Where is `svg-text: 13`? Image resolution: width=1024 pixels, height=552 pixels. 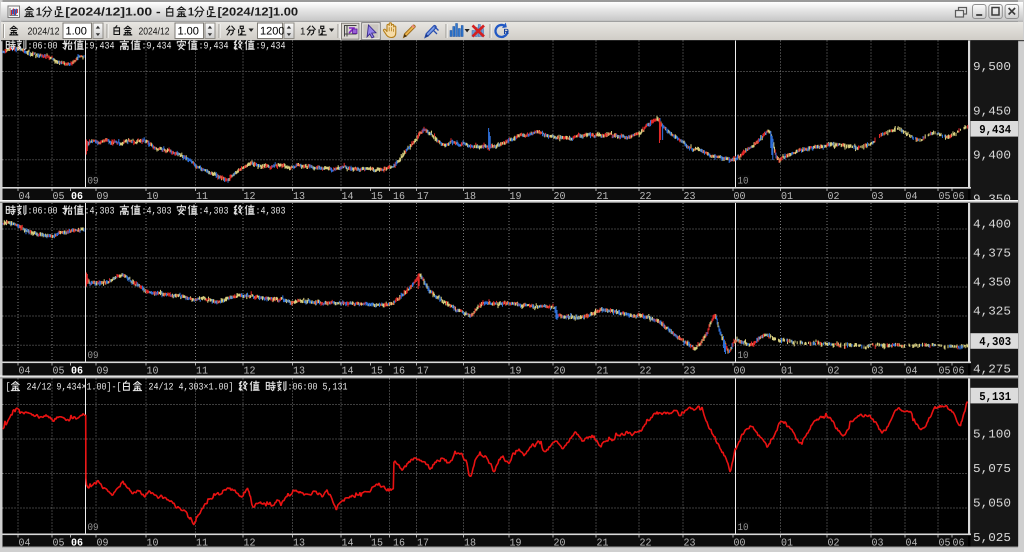
svg-text: 13 is located at coordinates (299, 544).